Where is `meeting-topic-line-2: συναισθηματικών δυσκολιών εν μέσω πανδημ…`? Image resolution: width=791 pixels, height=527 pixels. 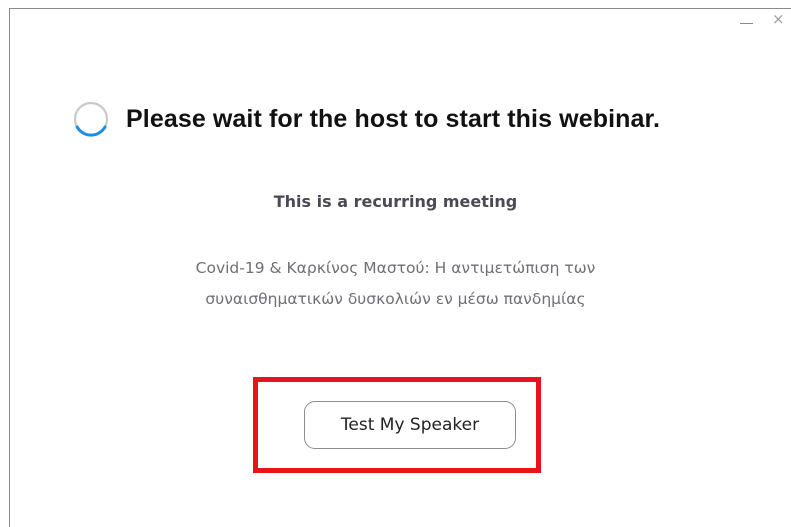 meeting-topic-line-2: συναισθηματικών δυσκολιών εν μέσω πανδημ… is located at coordinates (395, 299).